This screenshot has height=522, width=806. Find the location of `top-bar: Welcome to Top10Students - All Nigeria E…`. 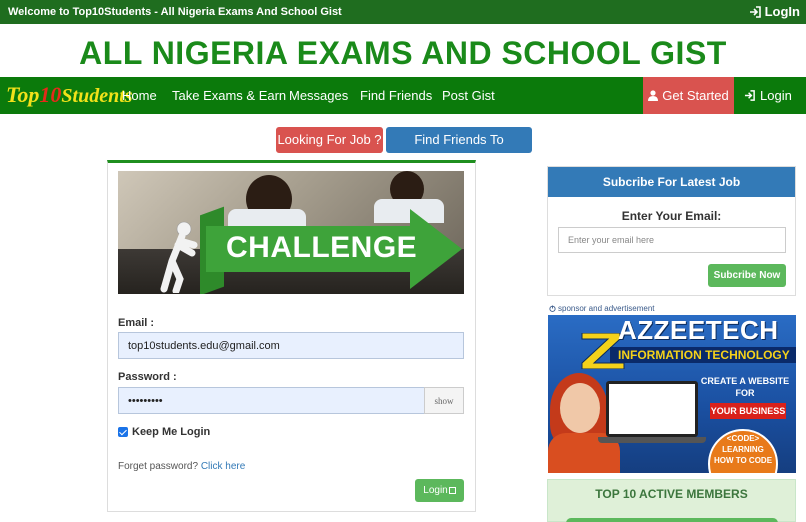

top-bar: Welcome to Top10Students - All Nigeria E… is located at coordinates (403, 12).